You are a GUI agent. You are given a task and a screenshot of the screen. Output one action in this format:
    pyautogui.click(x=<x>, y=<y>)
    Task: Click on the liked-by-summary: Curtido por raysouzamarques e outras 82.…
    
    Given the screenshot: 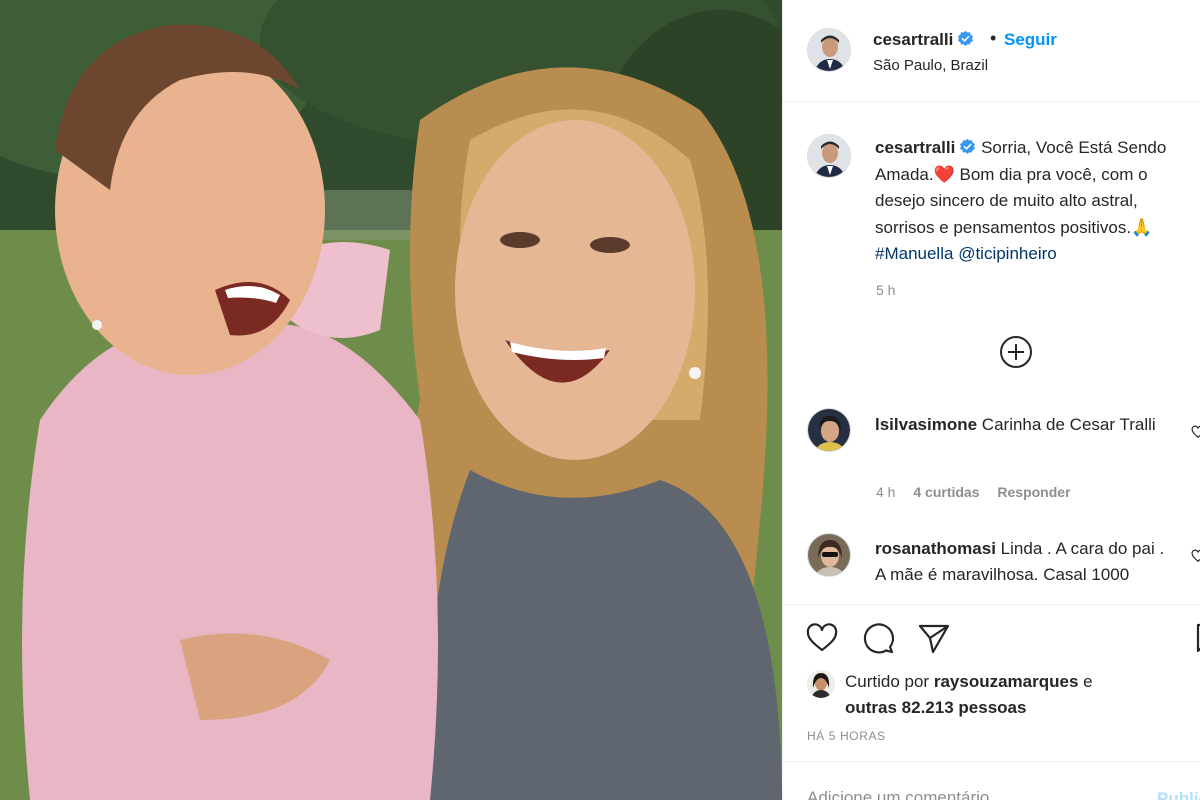 What is the action you would take?
    pyautogui.click(x=1015, y=695)
    